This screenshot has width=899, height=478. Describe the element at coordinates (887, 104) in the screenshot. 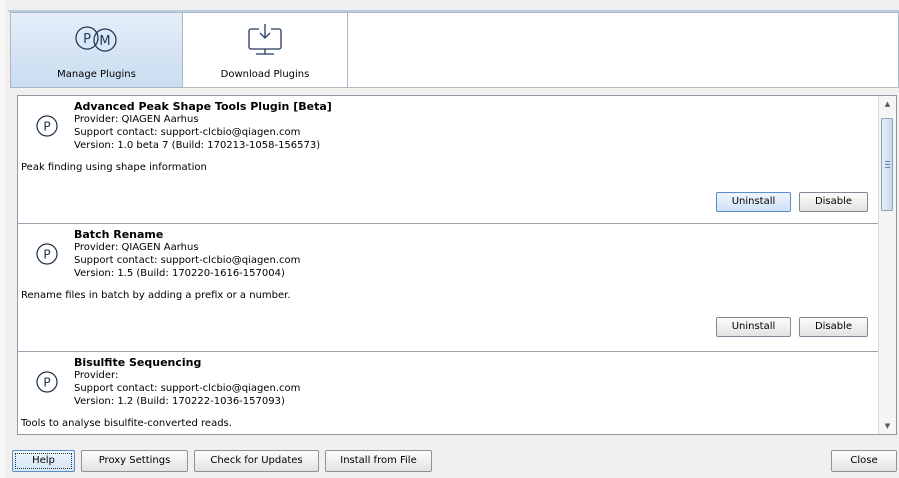

I see `scroll-up-arrow-icon: ▲` at that location.